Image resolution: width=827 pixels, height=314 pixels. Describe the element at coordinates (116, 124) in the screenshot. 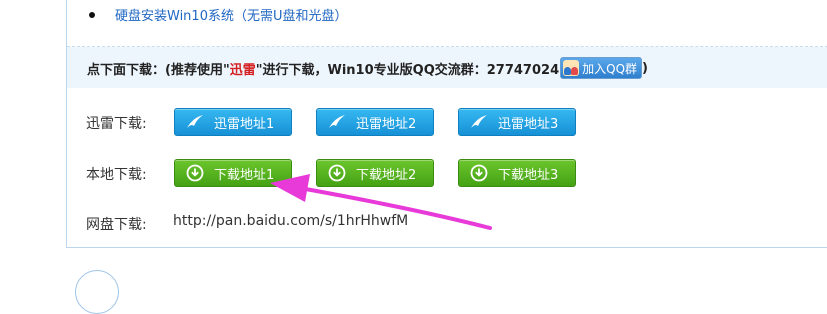

I see `thunder-download-label: 迅雷下载:` at that location.